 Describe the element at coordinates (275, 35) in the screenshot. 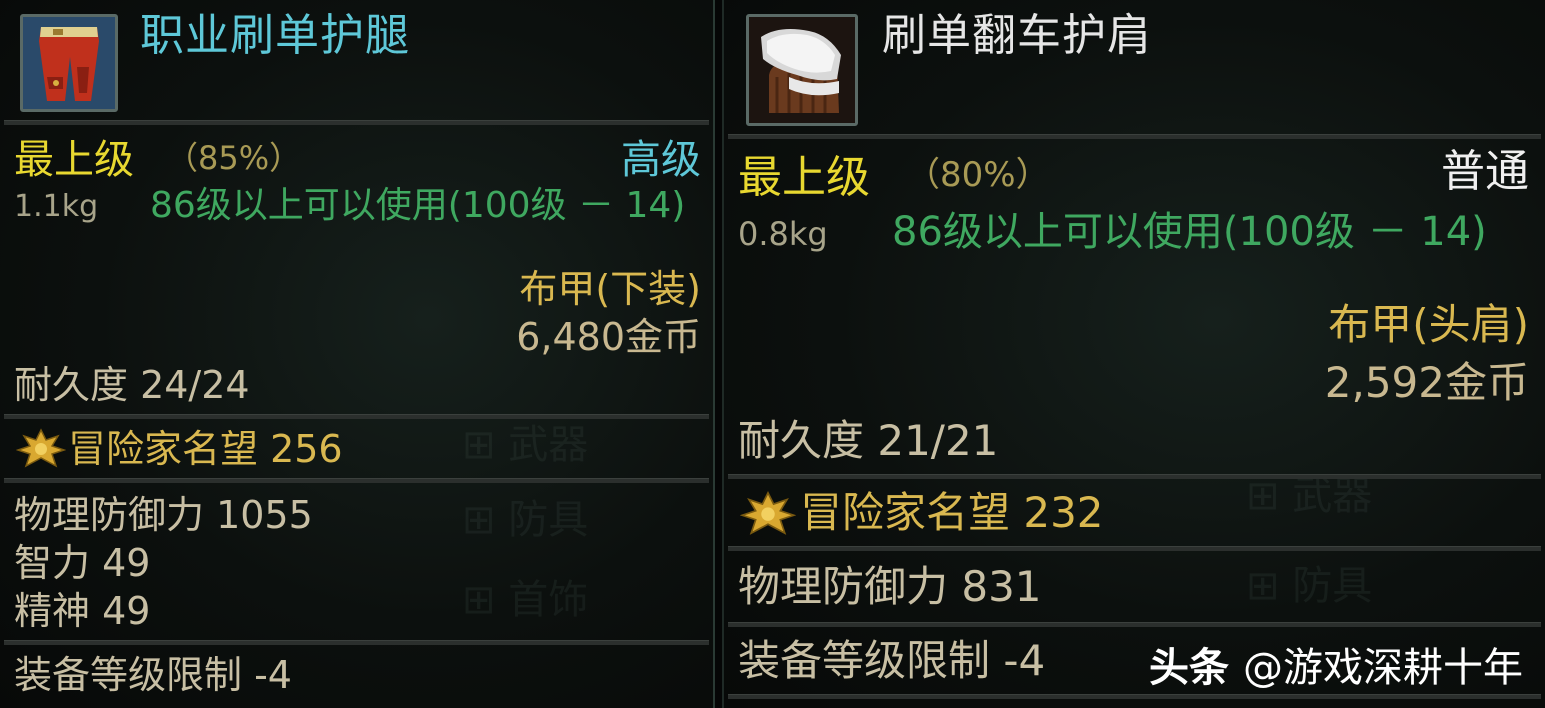

I see `item-name: 职业刷单护腿` at that location.